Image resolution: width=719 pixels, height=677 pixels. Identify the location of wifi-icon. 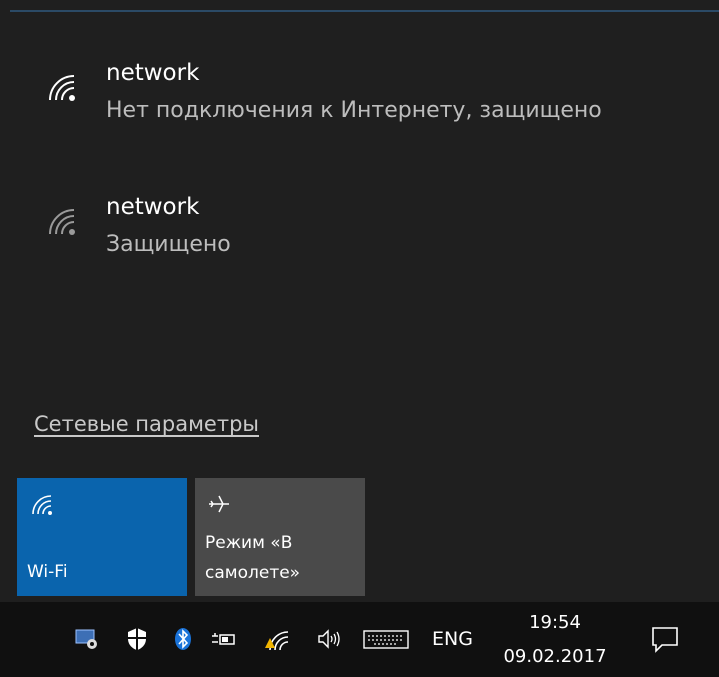
(42, 505).